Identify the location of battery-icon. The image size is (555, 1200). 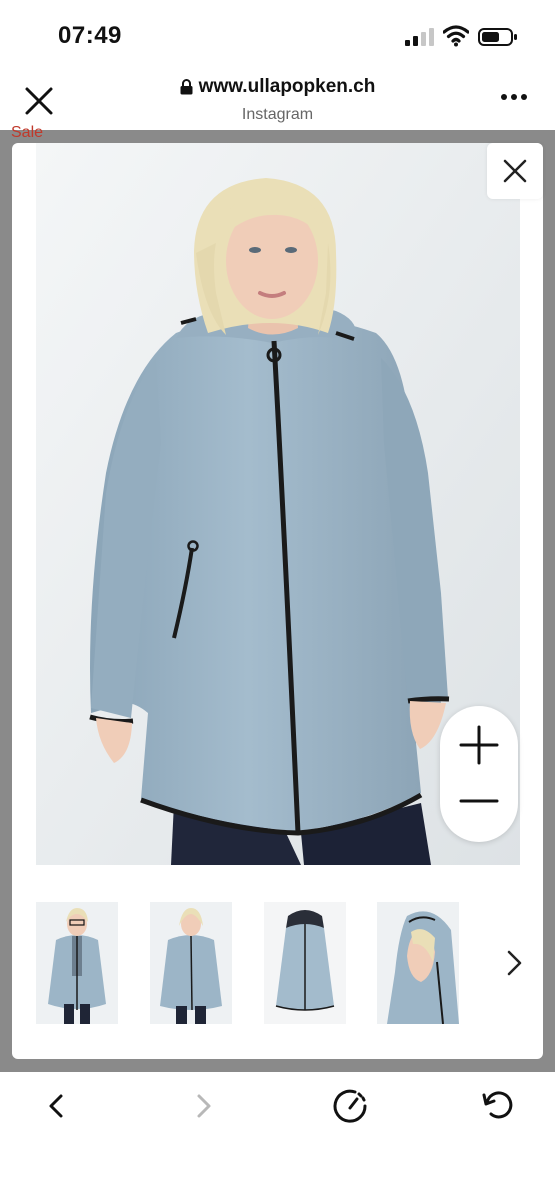
(497, 37).